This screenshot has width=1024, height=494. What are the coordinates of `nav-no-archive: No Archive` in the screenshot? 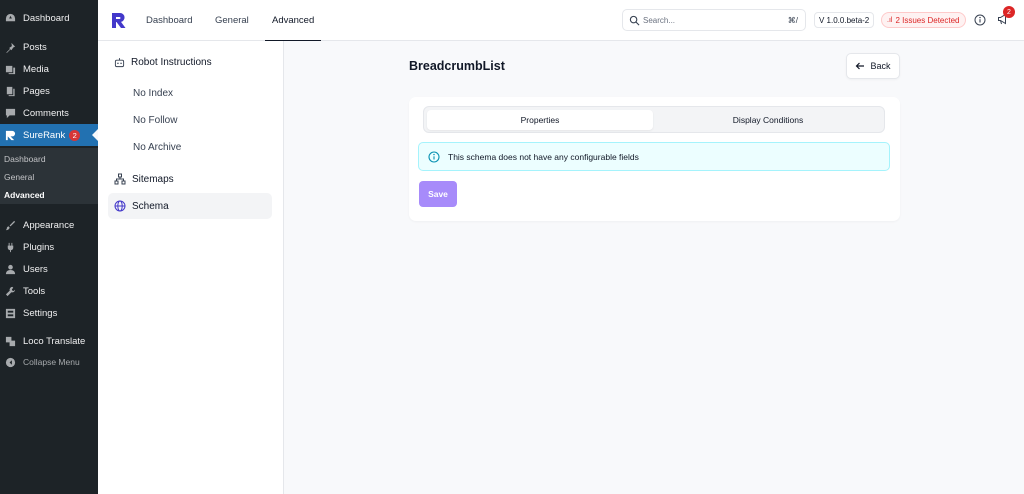 It's located at (157, 147).